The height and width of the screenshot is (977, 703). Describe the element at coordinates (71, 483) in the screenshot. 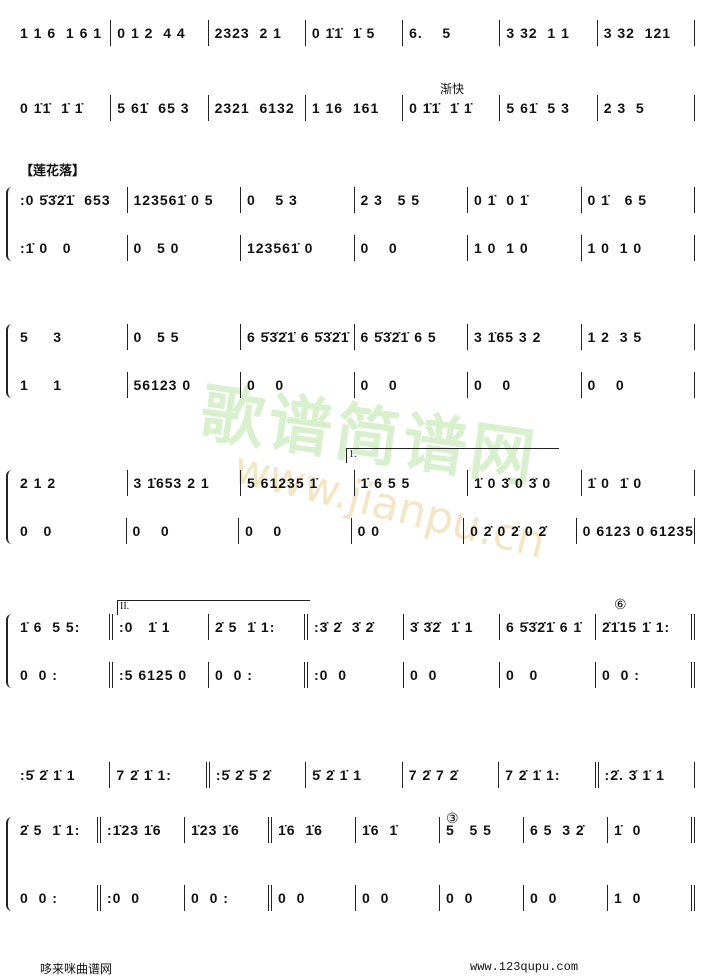

I see `measure: 2 1 2` at that location.